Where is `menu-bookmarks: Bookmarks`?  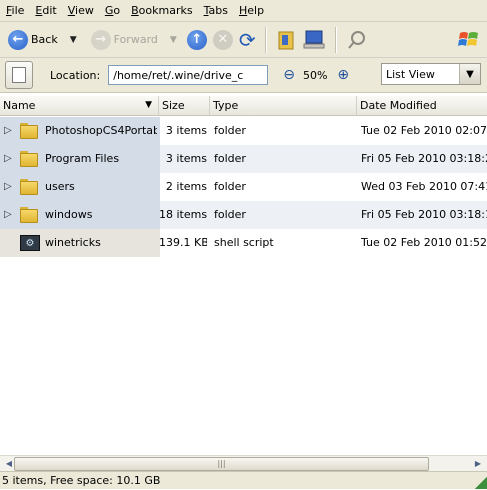
menu-bookmarks: Bookmarks is located at coordinates (161, 10).